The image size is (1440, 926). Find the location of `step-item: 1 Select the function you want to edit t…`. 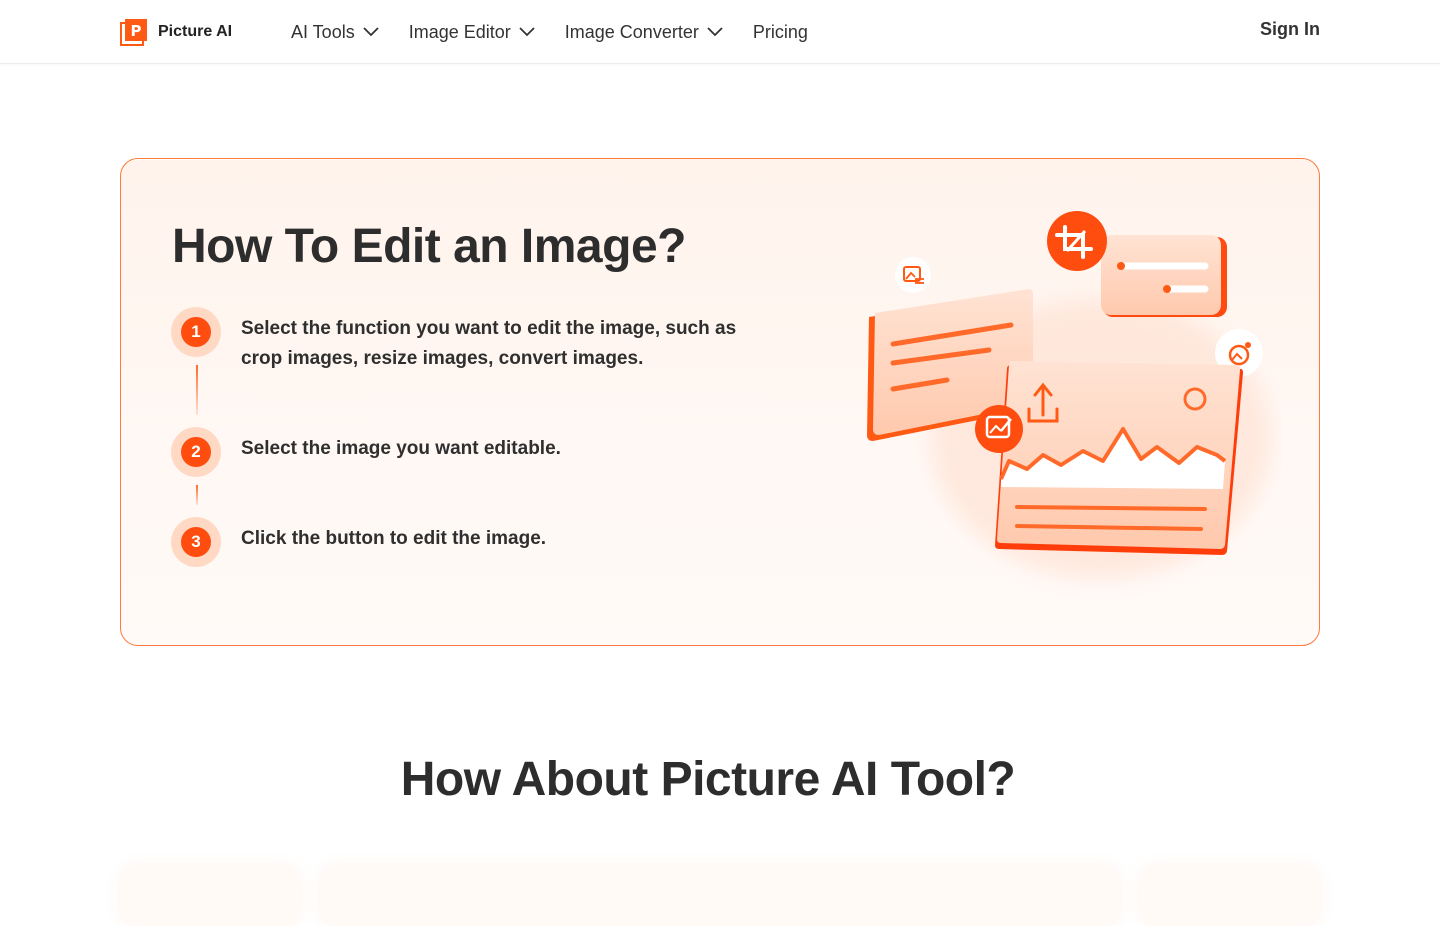

step-item: 1 Select the function you want to edit t… is located at coordinates (476, 340).